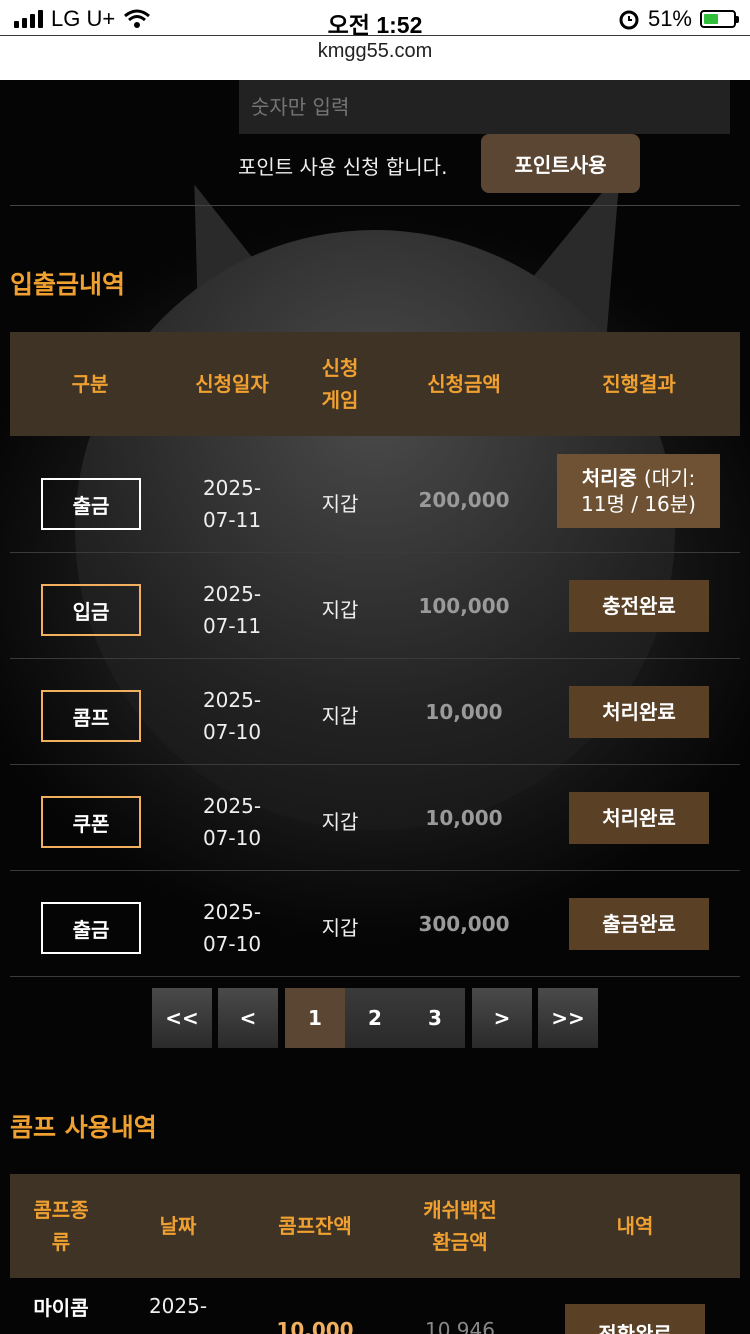 This screenshot has height=1334, width=750. I want to click on col-comp-balance: 콤프잔액, so click(315, 1226).